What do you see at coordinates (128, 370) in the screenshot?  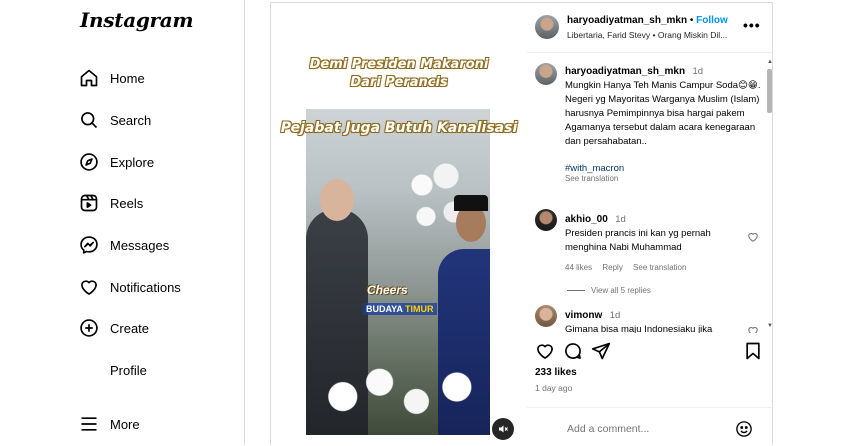 I see `sidebar-item-label: Profile` at bounding box center [128, 370].